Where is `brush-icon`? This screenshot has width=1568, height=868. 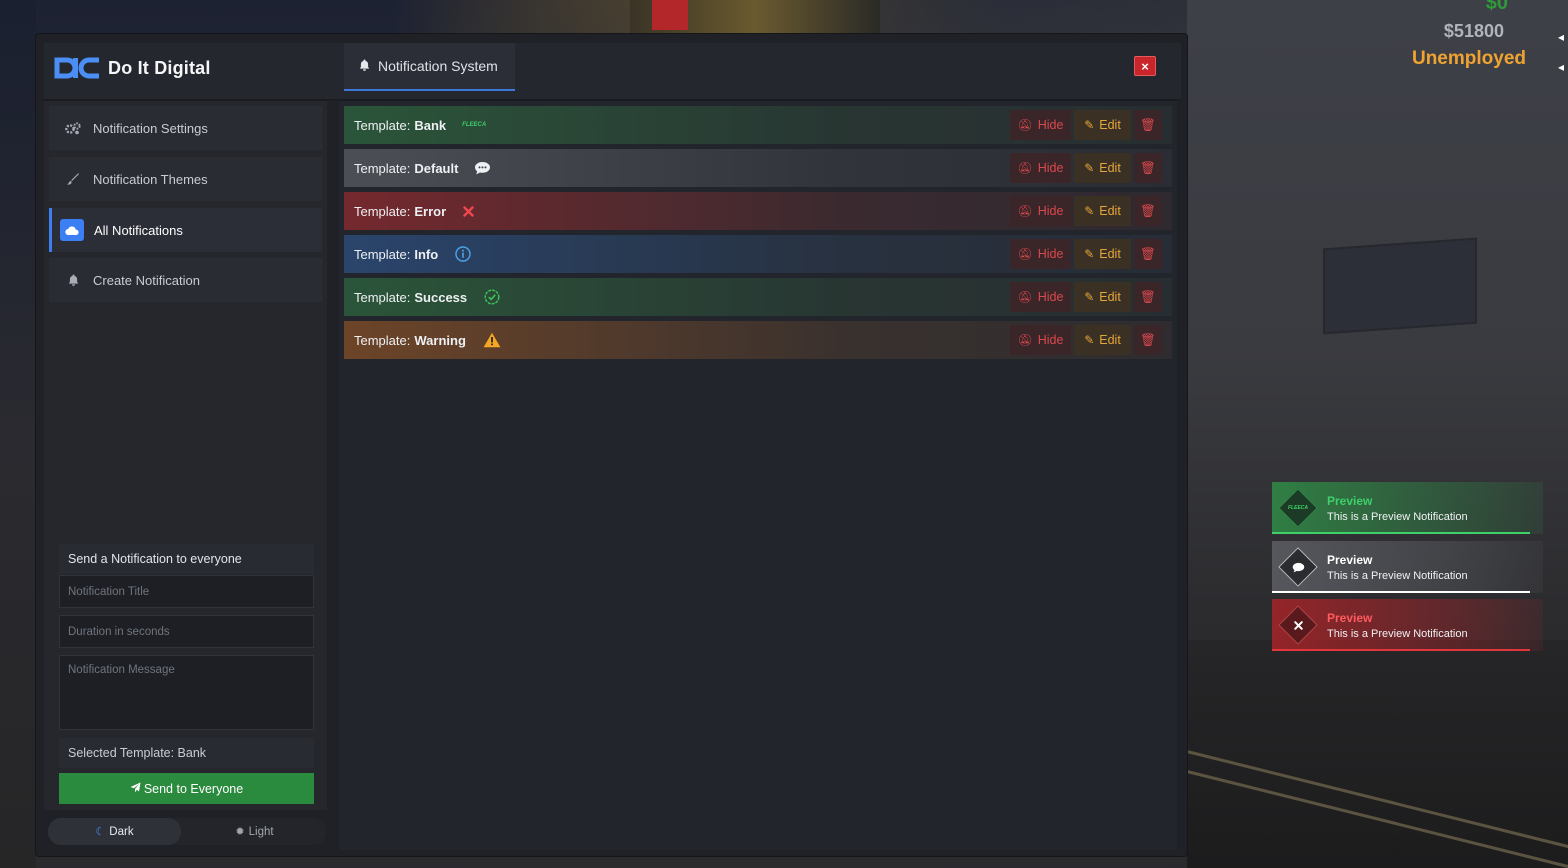
brush-icon is located at coordinates (73, 179).